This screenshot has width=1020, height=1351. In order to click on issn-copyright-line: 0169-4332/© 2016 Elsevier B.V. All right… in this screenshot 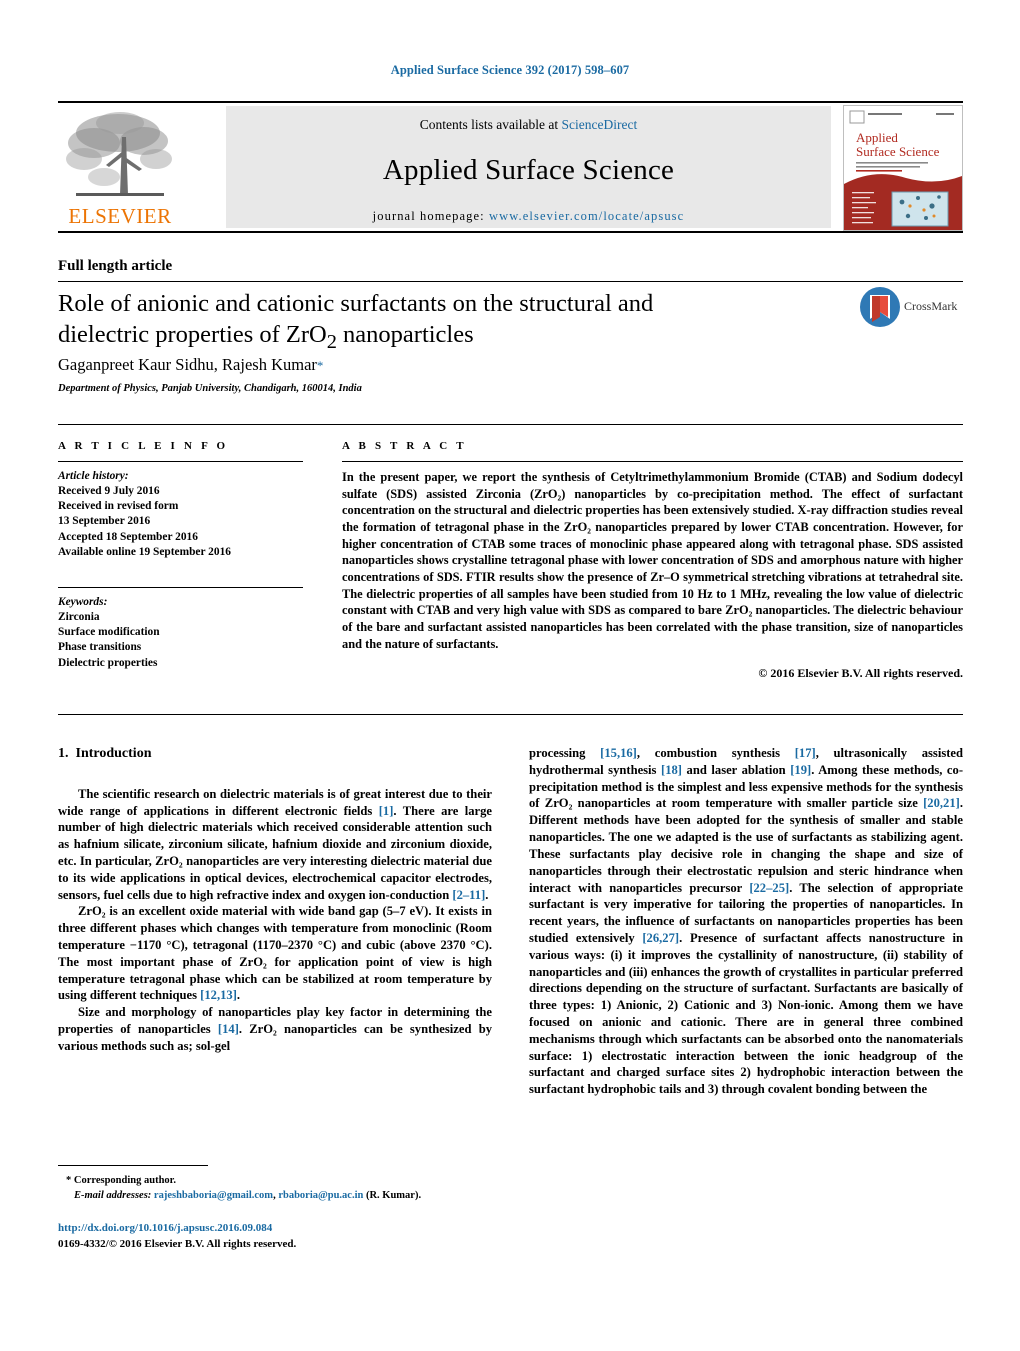, I will do `click(177, 1243)`.